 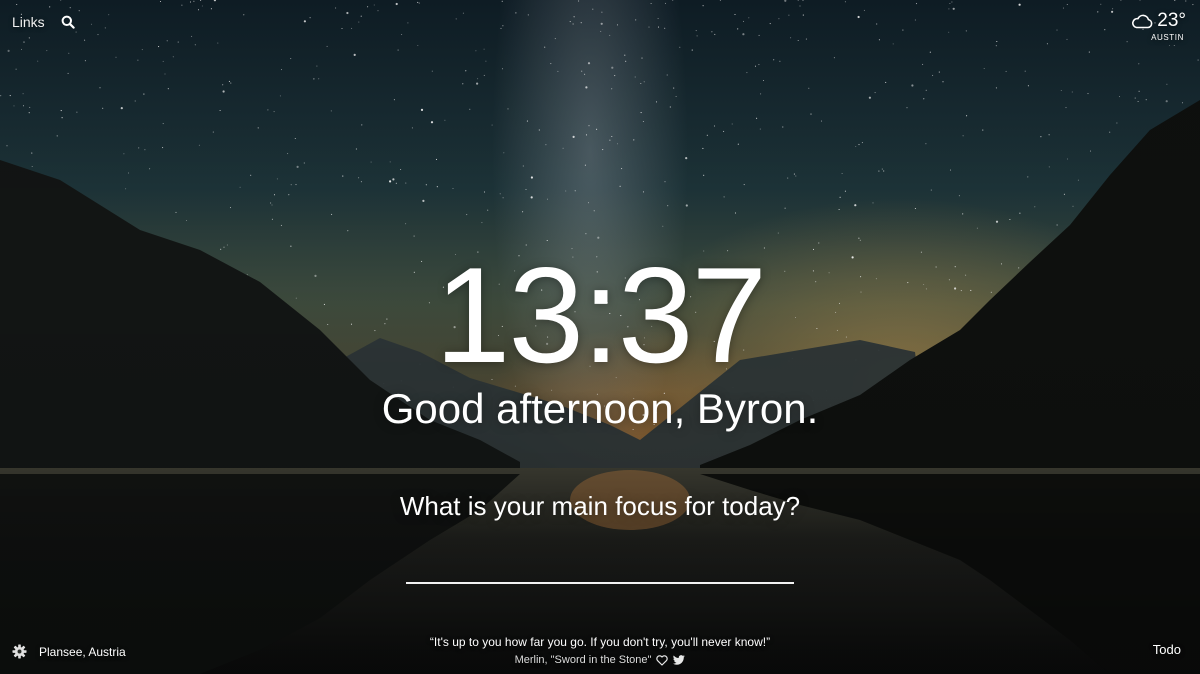 I want to click on clock: 13:37, so click(x=600, y=315).